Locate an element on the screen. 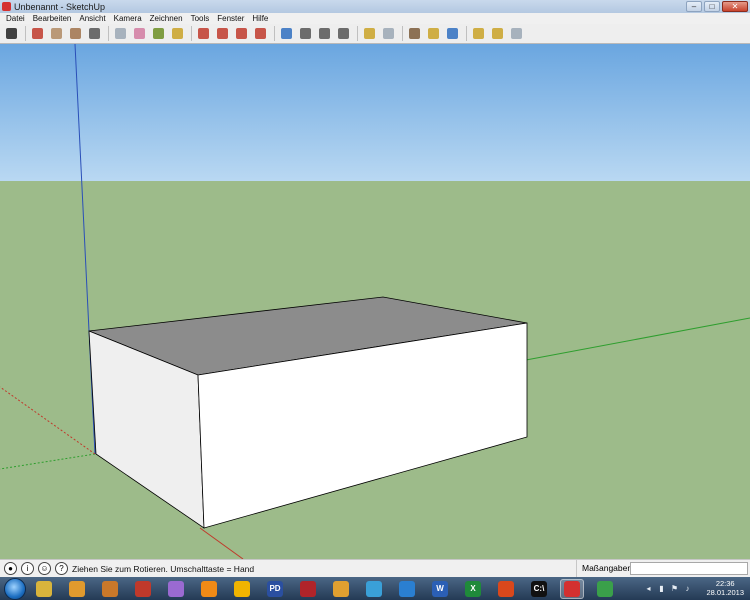  system-tray: ◂ ▮ ⚑ ♪ 22:36 28.01.2013 is located at coordinates (695, 588).